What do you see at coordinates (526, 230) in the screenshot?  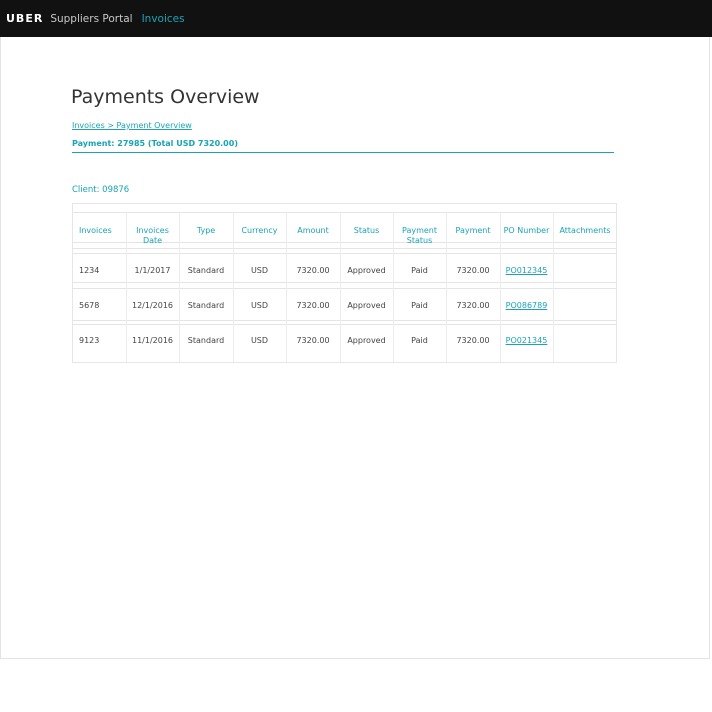 I see `header-po-number: PO Number` at bounding box center [526, 230].